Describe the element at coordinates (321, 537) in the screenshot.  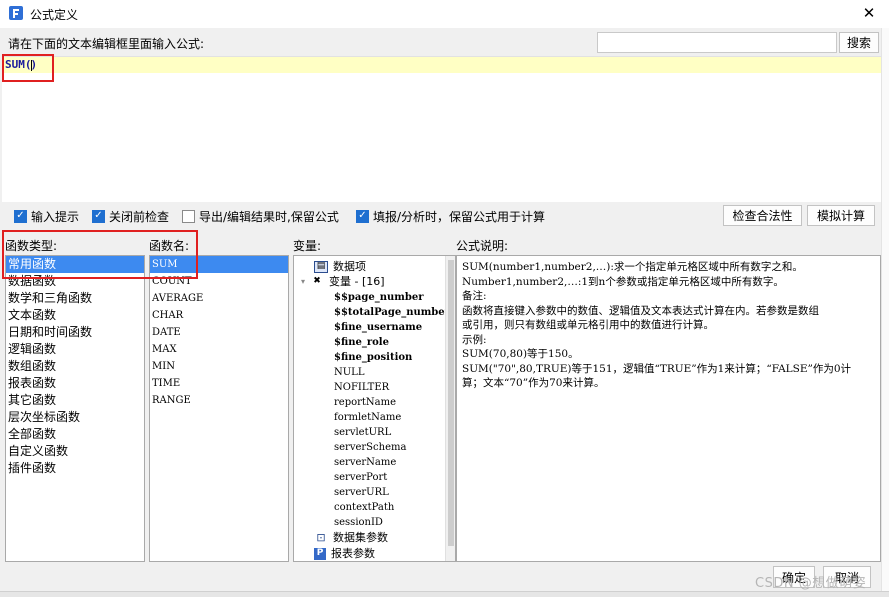
I see `dataset-param-icon: ⊡` at that location.